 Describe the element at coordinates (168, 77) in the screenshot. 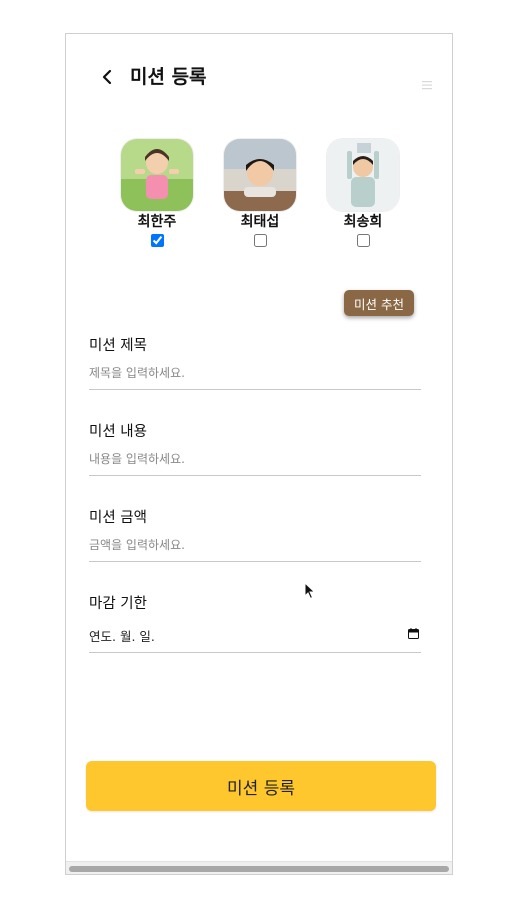

I see `page-title: 미션 등록` at that location.